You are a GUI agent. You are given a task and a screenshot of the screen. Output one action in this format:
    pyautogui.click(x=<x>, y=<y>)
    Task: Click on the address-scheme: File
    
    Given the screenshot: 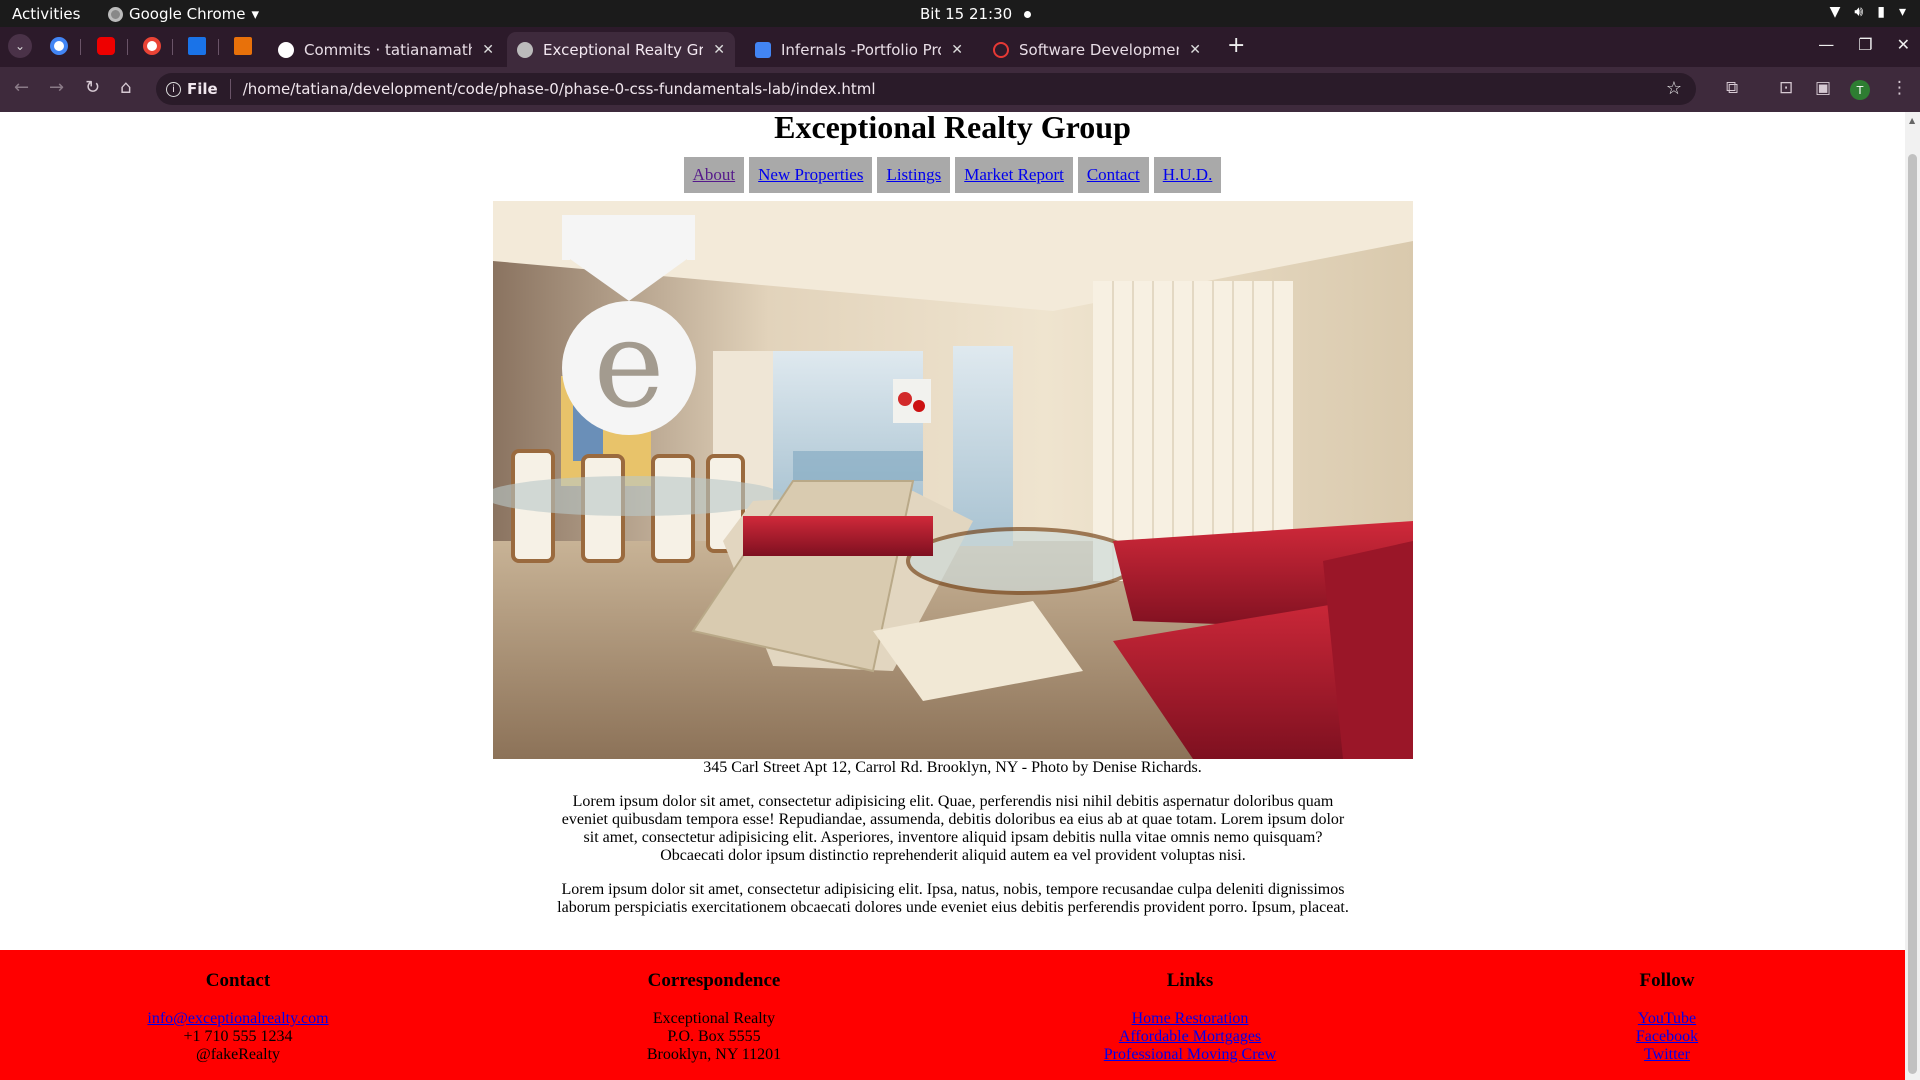 What is the action you would take?
    pyautogui.click(x=202, y=89)
    